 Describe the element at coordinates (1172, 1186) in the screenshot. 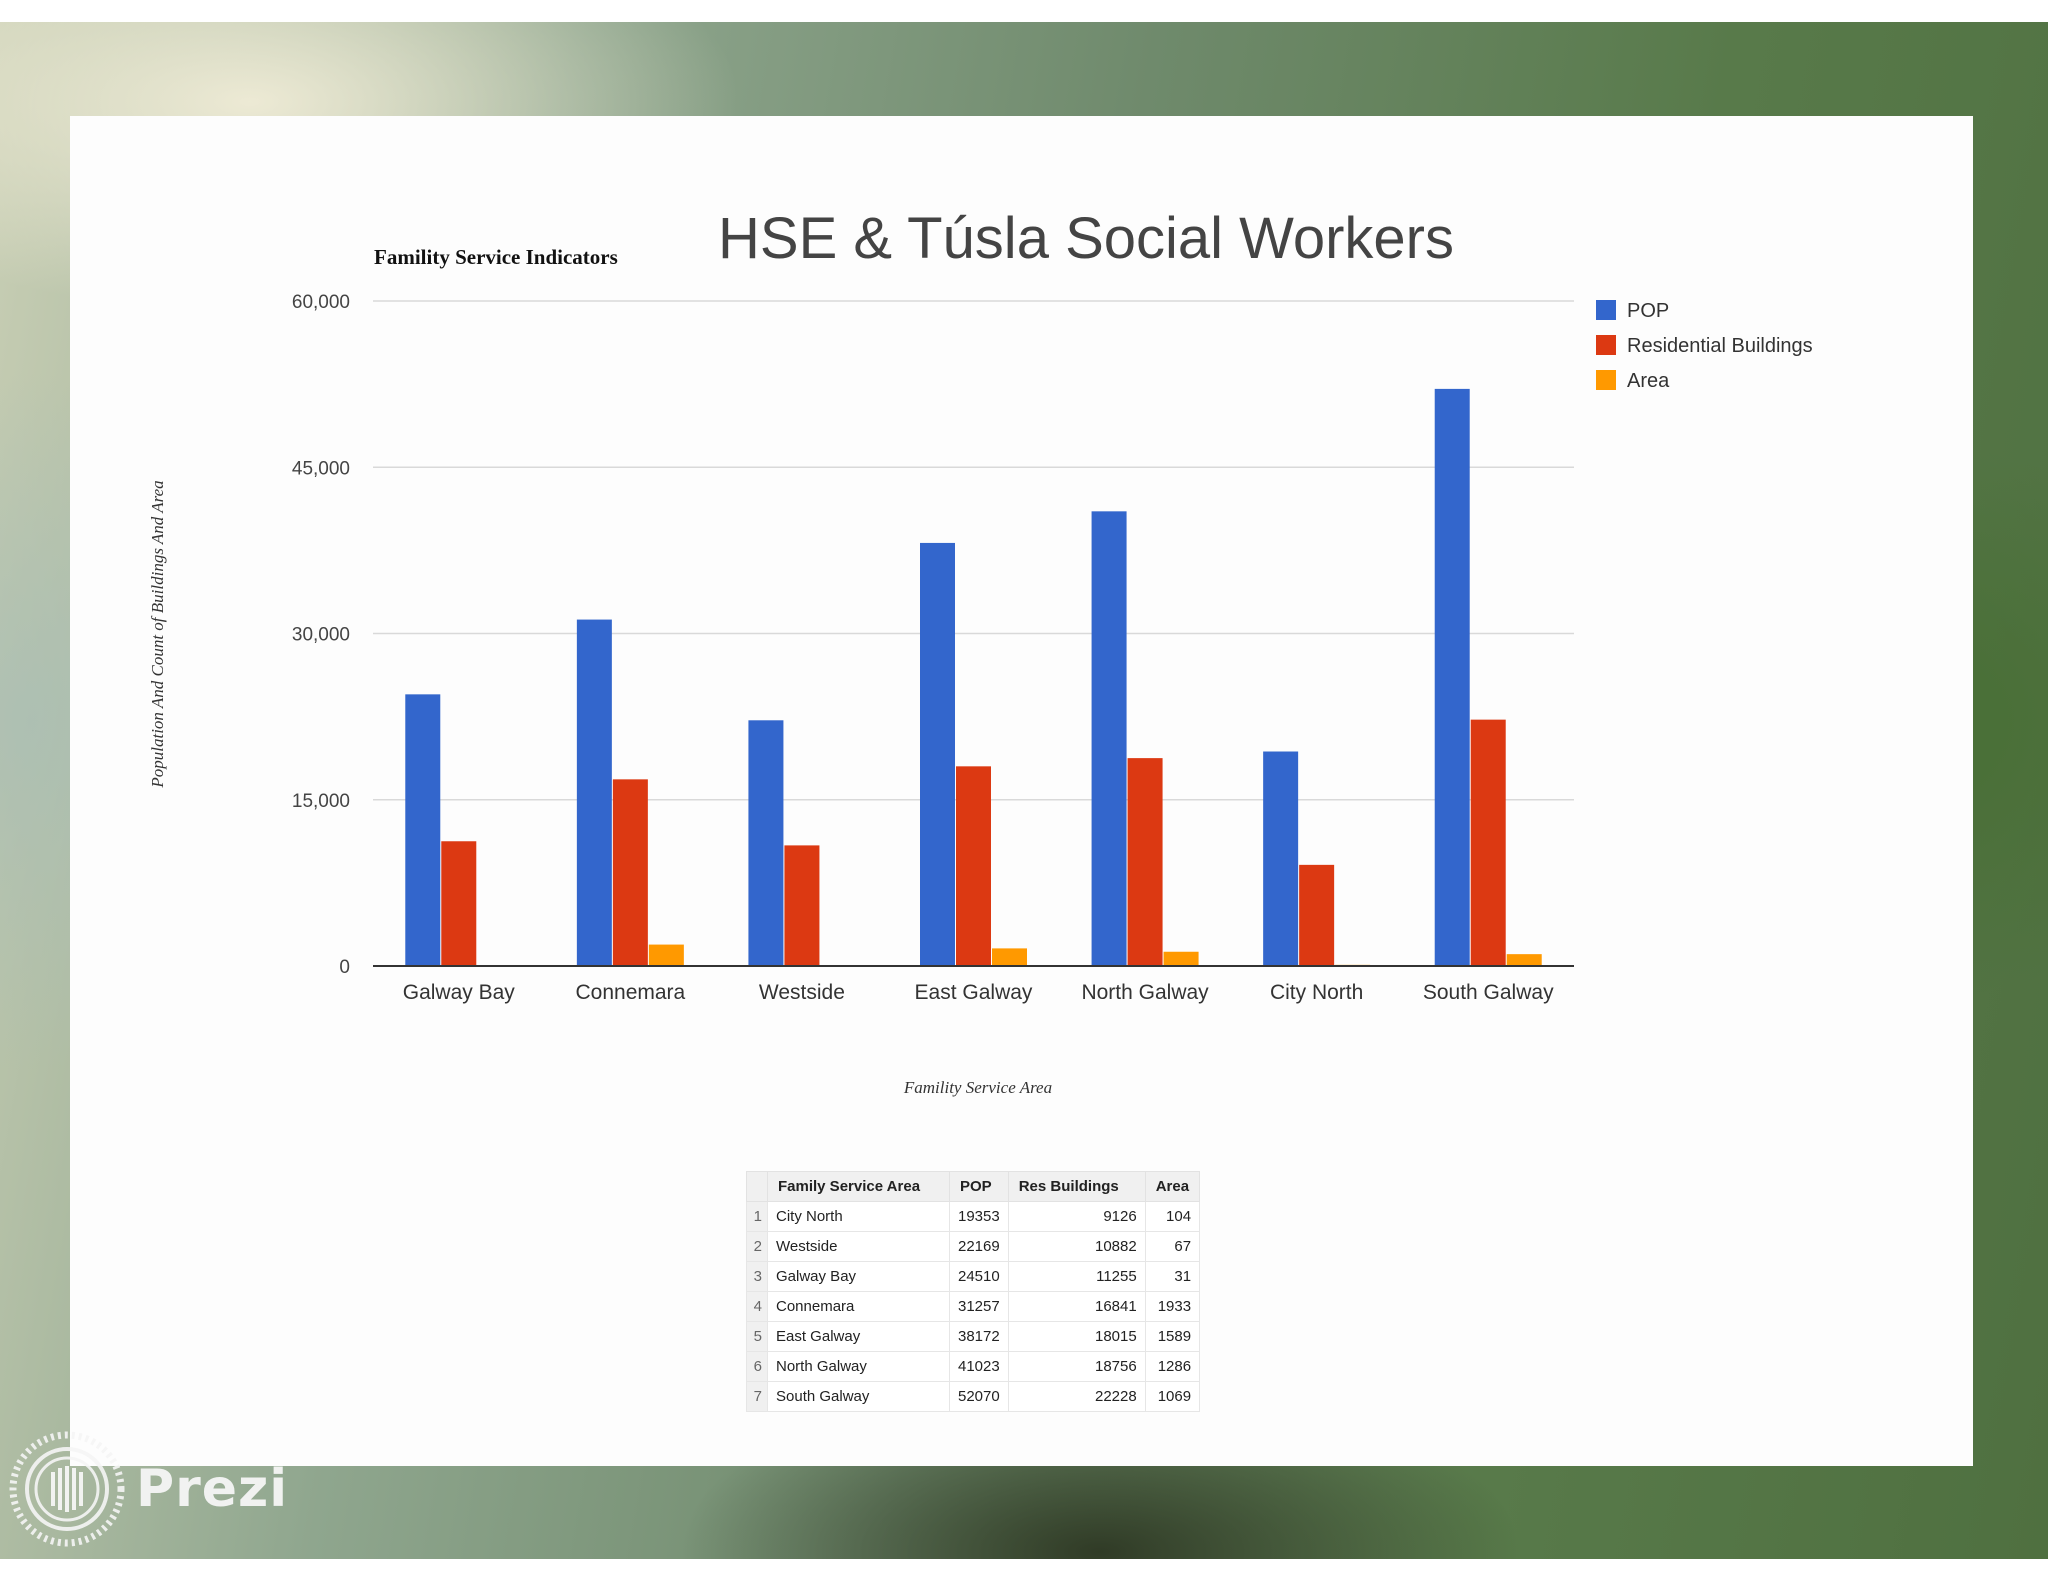

I see `header-area: Area` at that location.